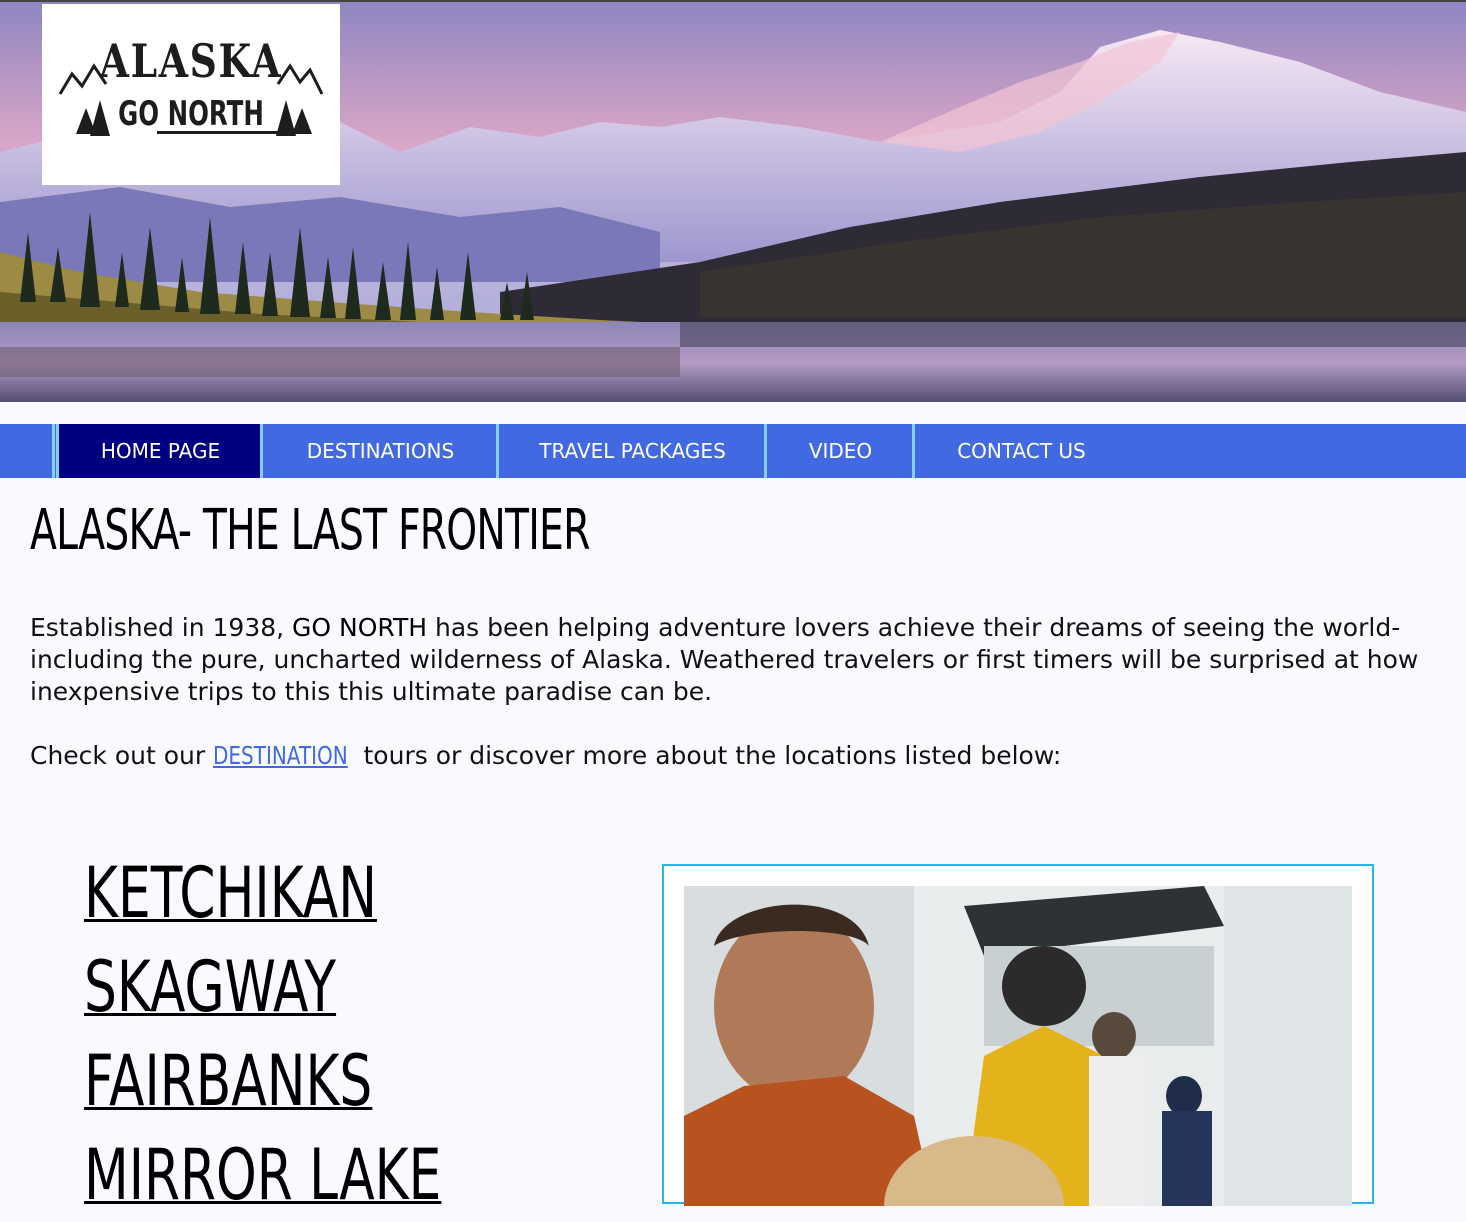 Image resolution: width=1466 pixels, height=1222 pixels. What do you see at coordinates (161, 627) in the screenshot?
I see `intro-text-start: Established in 1938,` at bounding box center [161, 627].